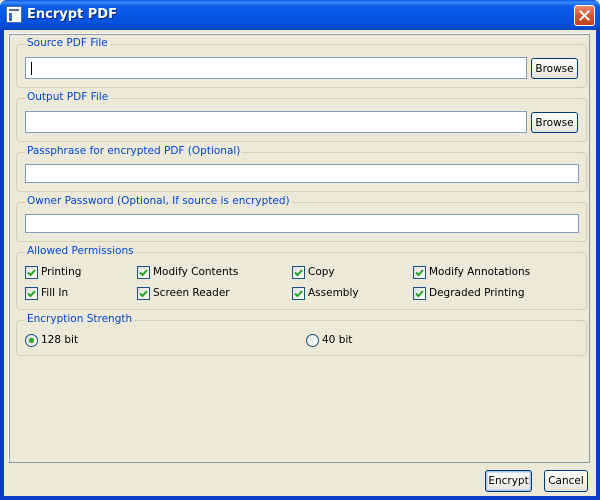 Image resolution: width=600 pixels, height=500 pixels. Describe the element at coordinates (51, 340) in the screenshot. I see `radio-128-bit: 128 bit` at that location.